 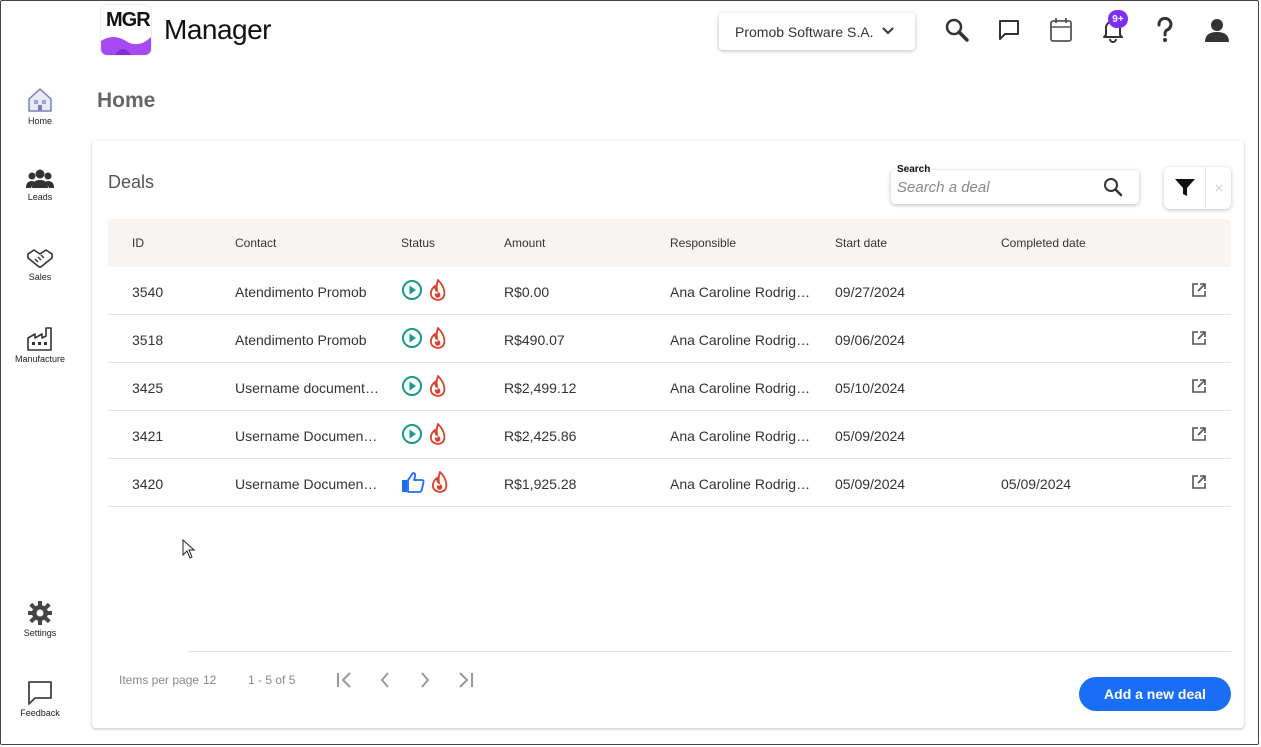 What do you see at coordinates (148, 292) in the screenshot?
I see `cell-id: 3540` at bounding box center [148, 292].